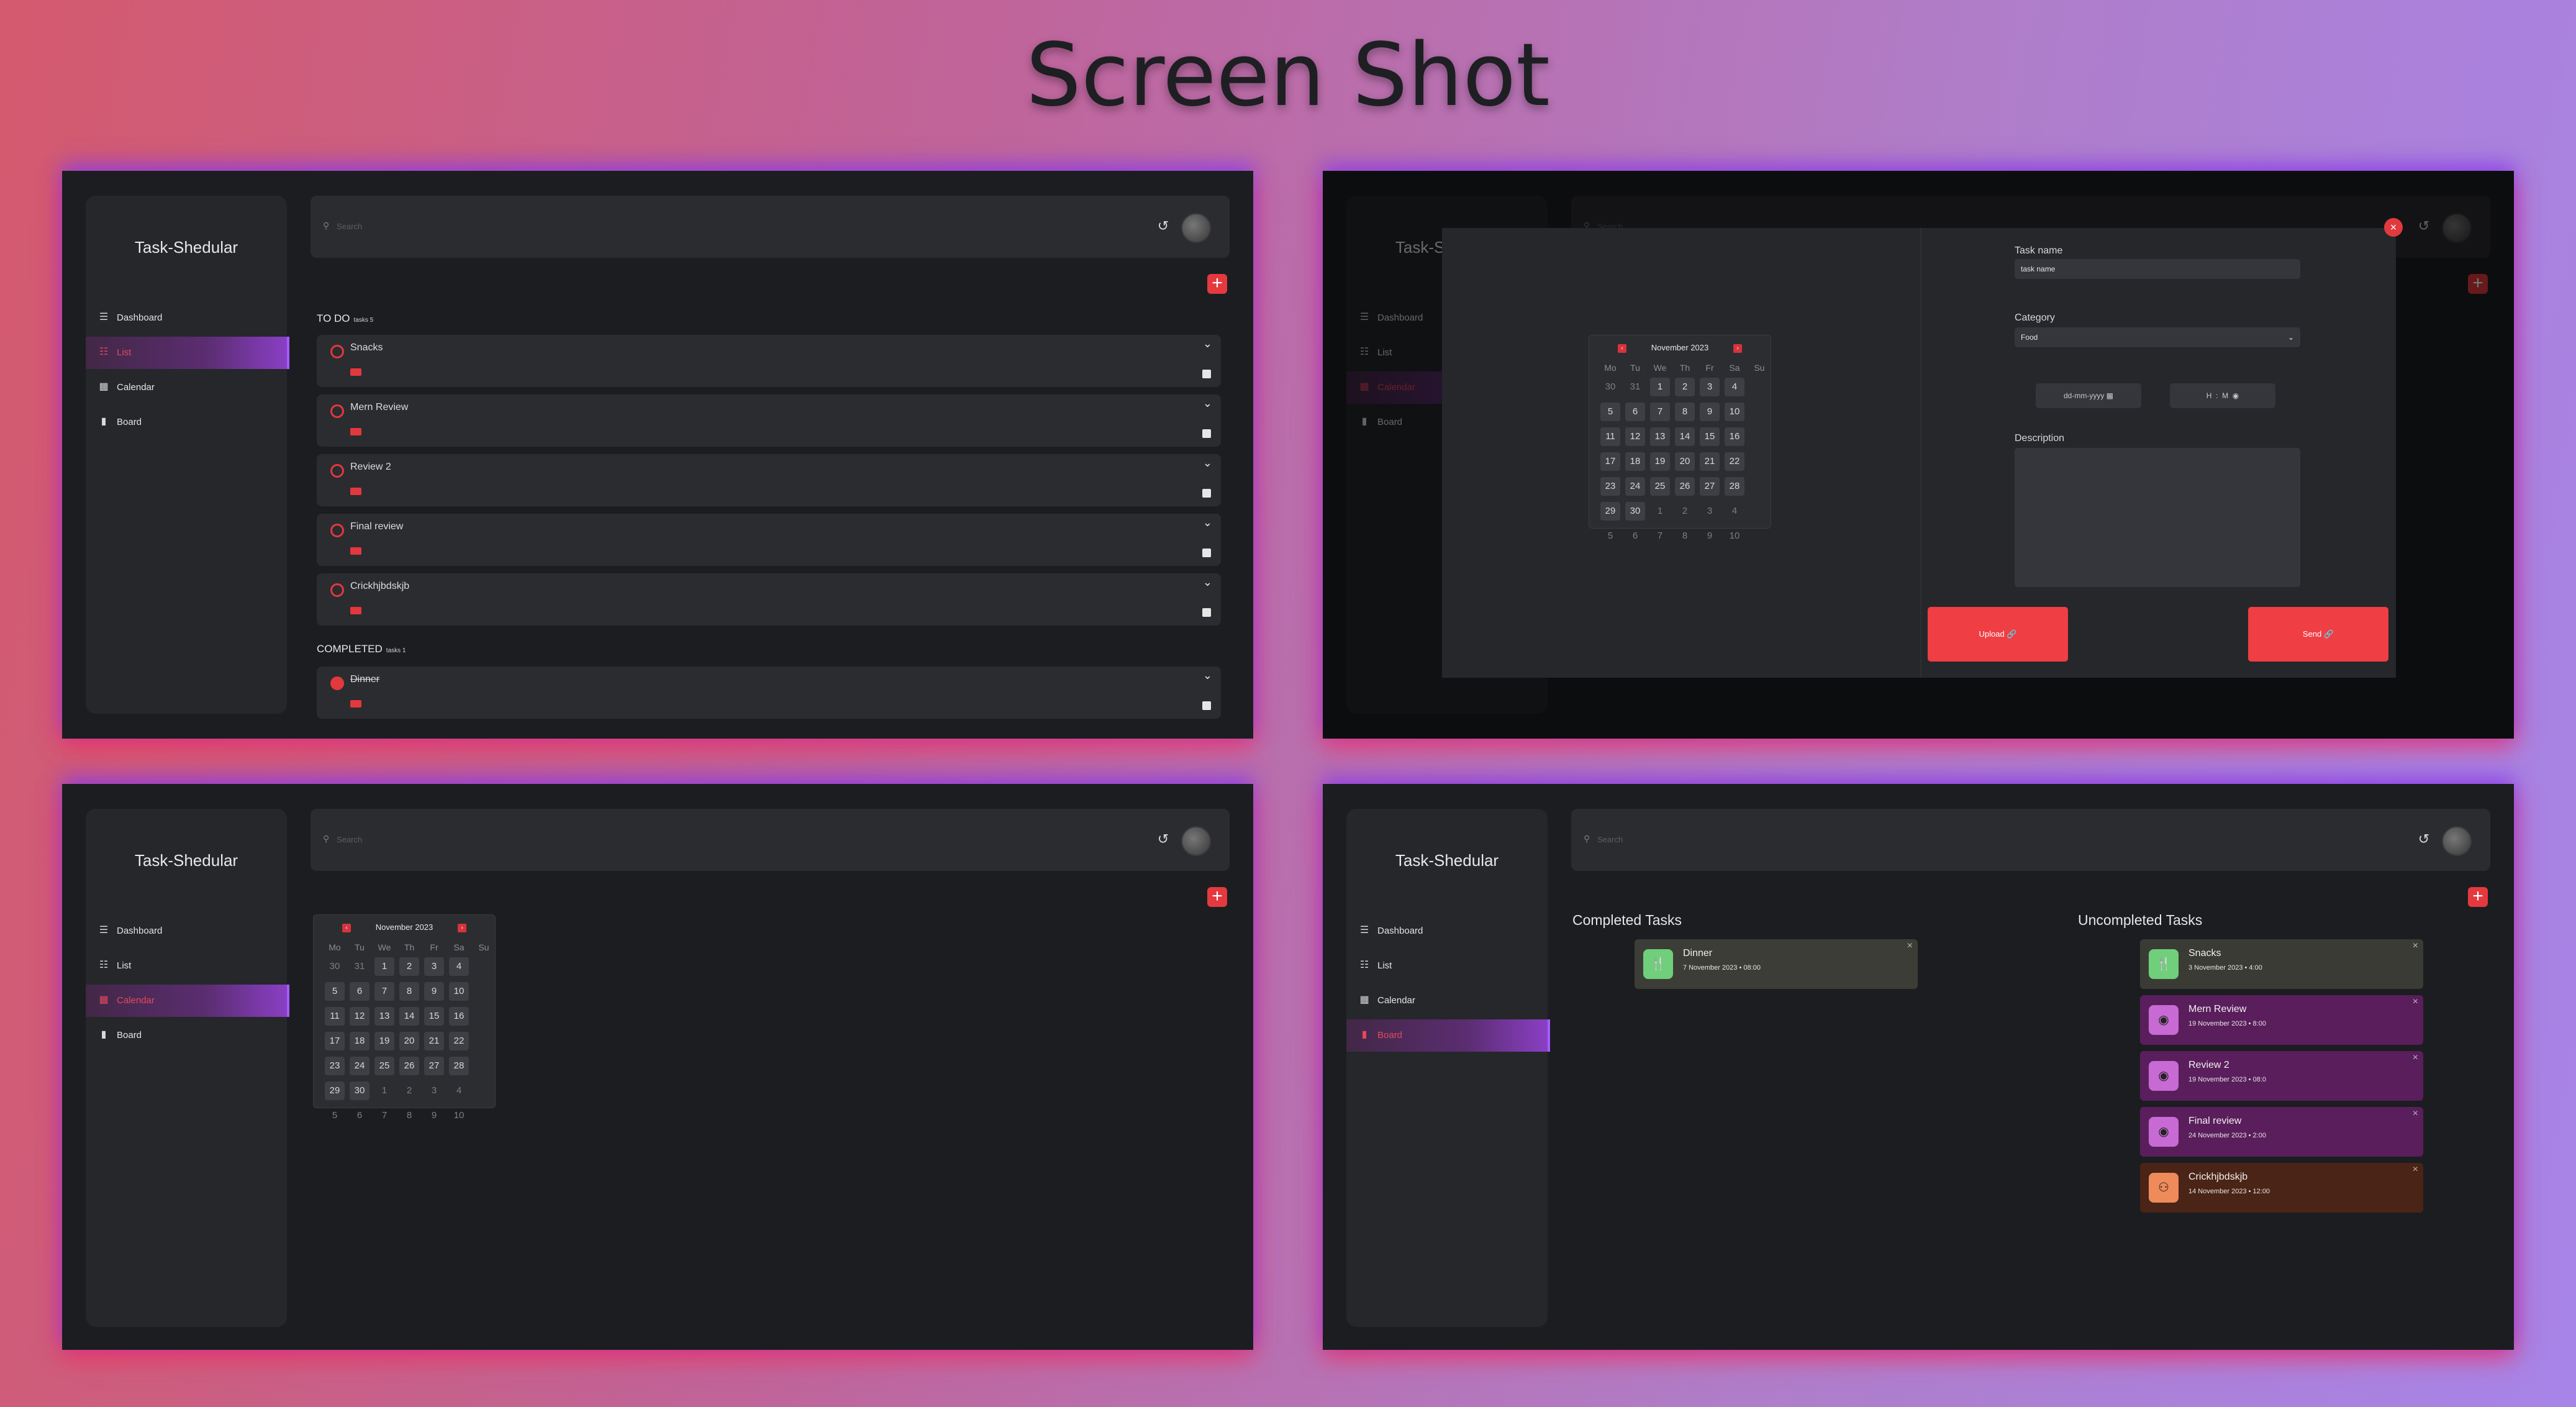 The image size is (2576, 1407). What do you see at coordinates (360, 967) in the screenshot?
I see `calendar-day: 31` at bounding box center [360, 967].